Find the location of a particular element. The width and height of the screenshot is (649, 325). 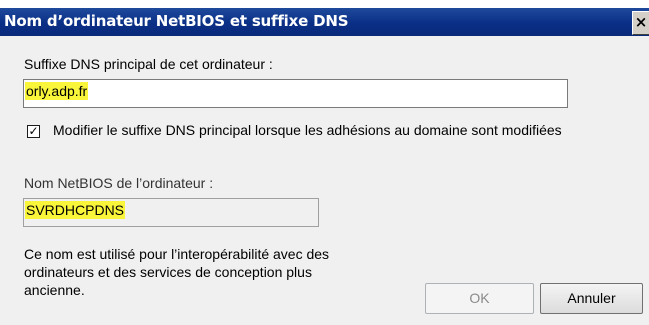

netbios-label: Nom NetBIOS de l’ordinateur : is located at coordinates (119, 183).